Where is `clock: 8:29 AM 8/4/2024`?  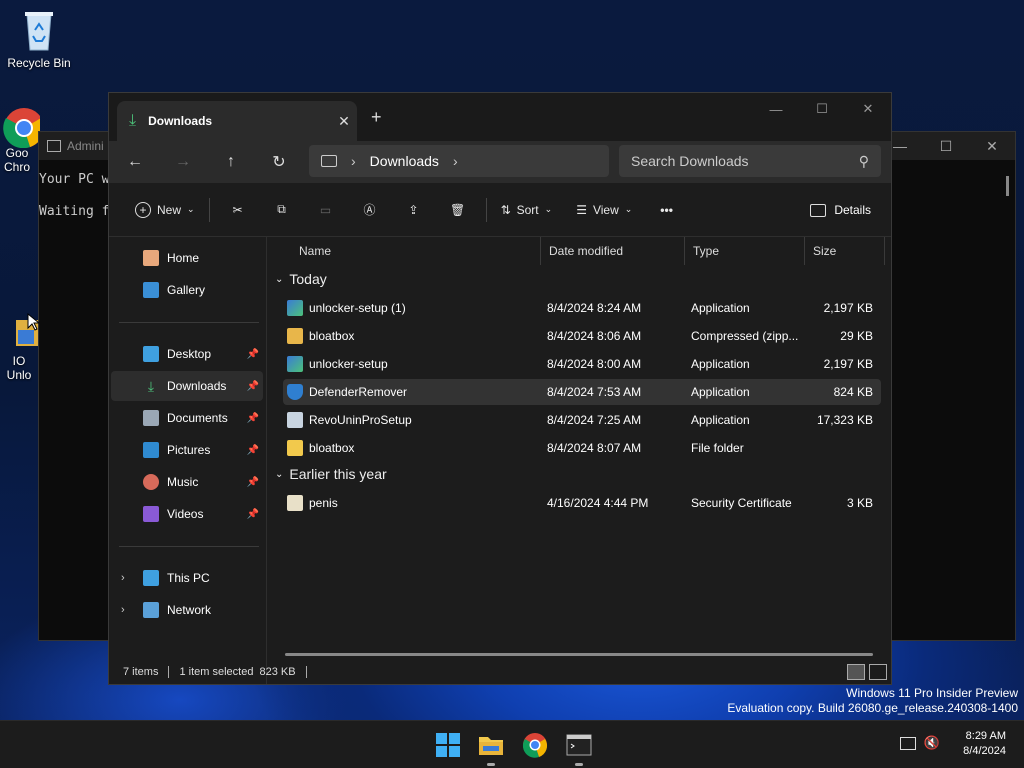 clock: 8:29 AM 8/4/2024 is located at coordinates (984, 744).